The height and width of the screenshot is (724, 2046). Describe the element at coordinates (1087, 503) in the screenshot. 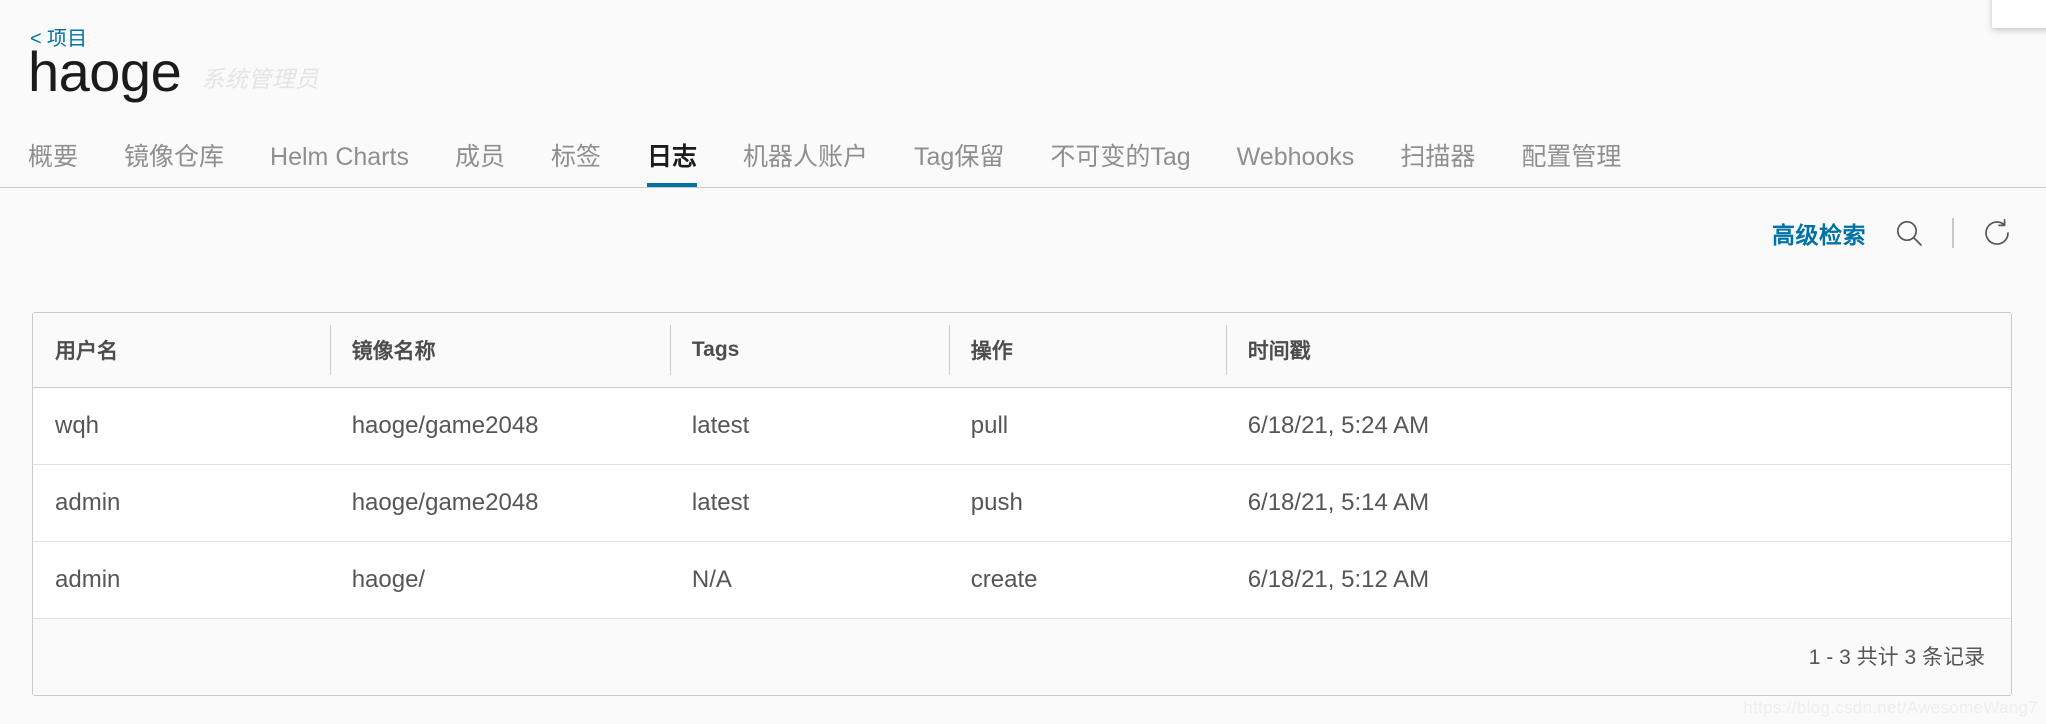

I see `cell-operation: push` at that location.